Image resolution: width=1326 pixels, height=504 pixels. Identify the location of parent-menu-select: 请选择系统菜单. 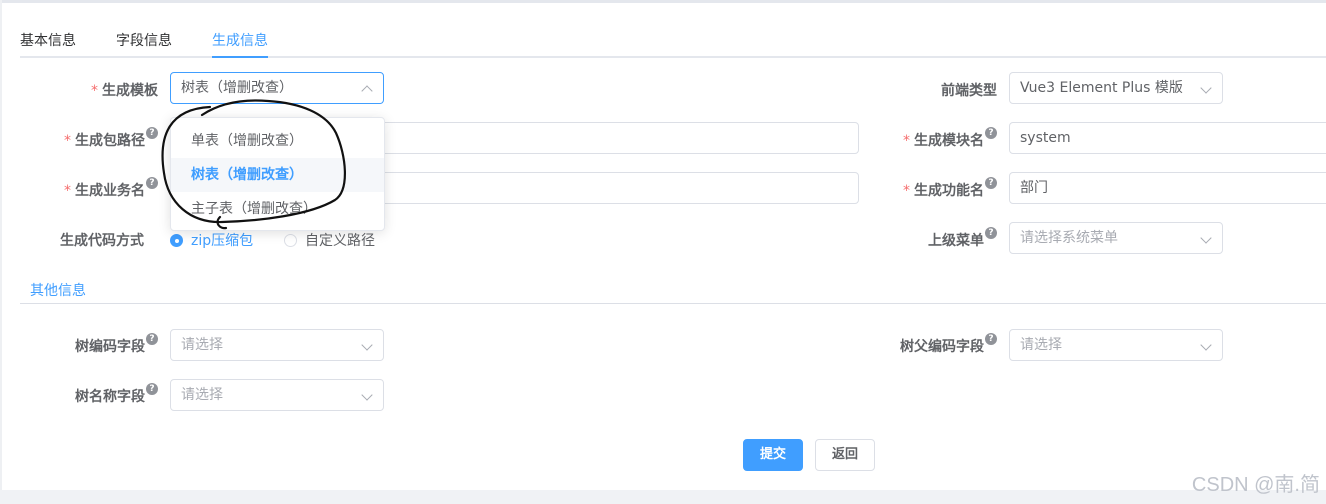
(1116, 238).